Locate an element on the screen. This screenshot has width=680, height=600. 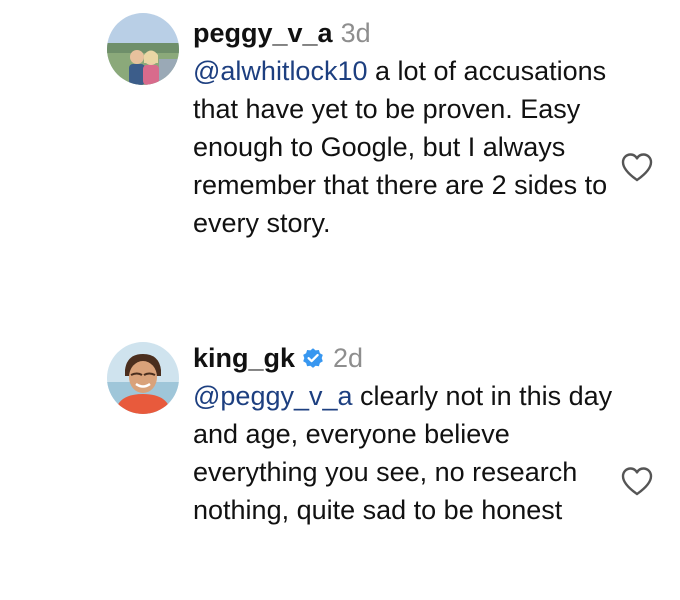
verified-badge-icon is located at coordinates (313, 358).